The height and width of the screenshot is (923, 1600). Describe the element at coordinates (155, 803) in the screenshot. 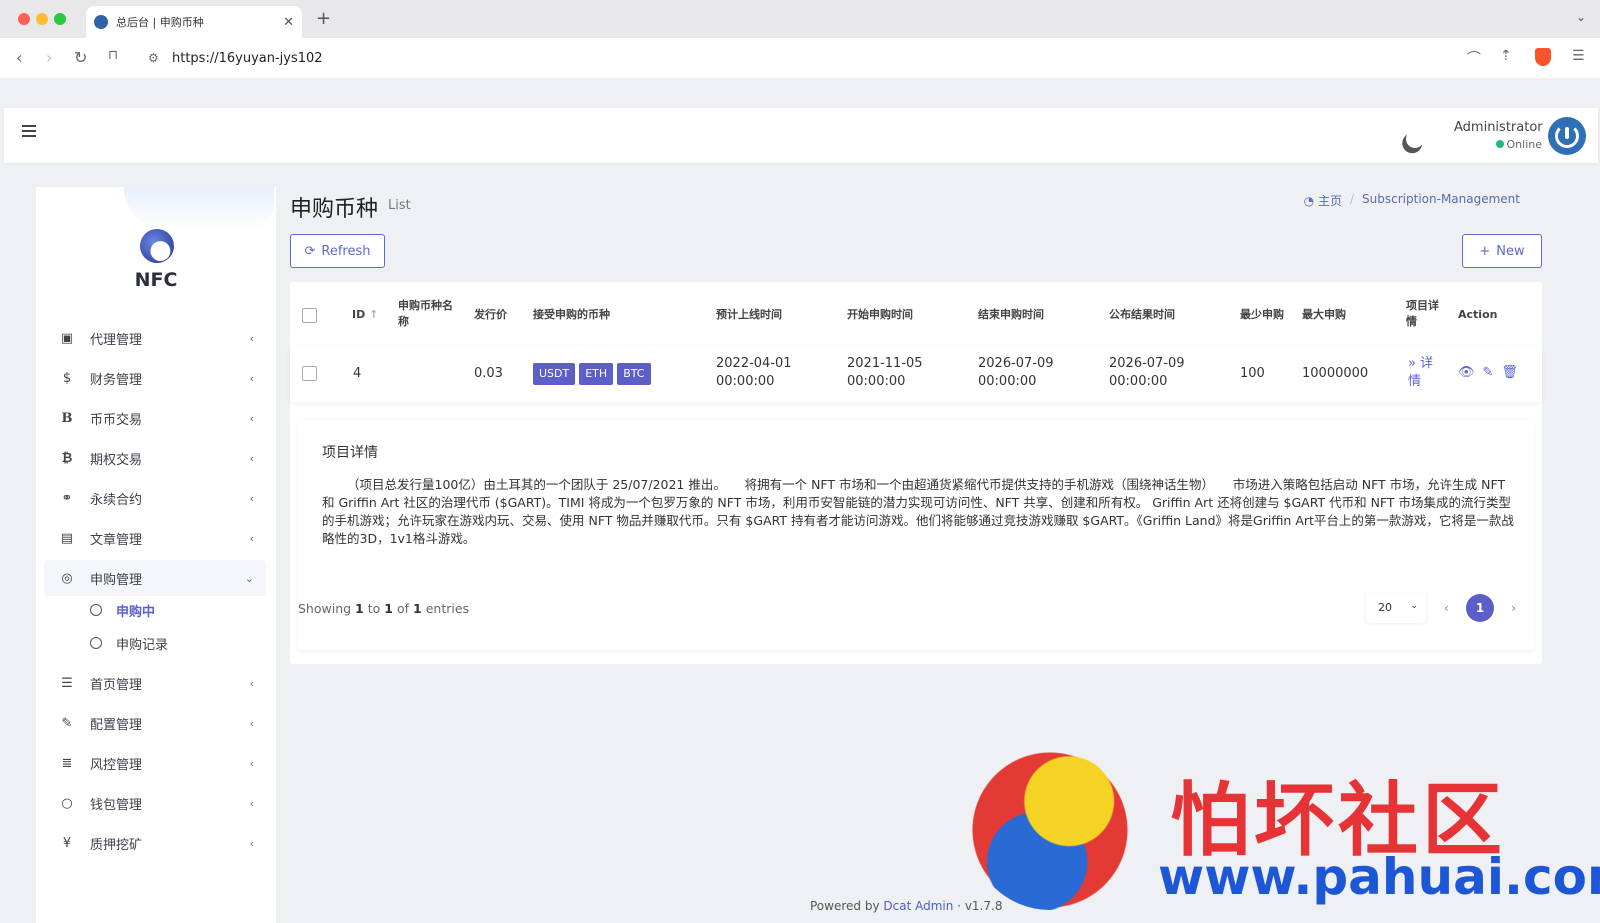

I see `sidebar-item-wallet: ○ 钱包管理 ‹` at that location.